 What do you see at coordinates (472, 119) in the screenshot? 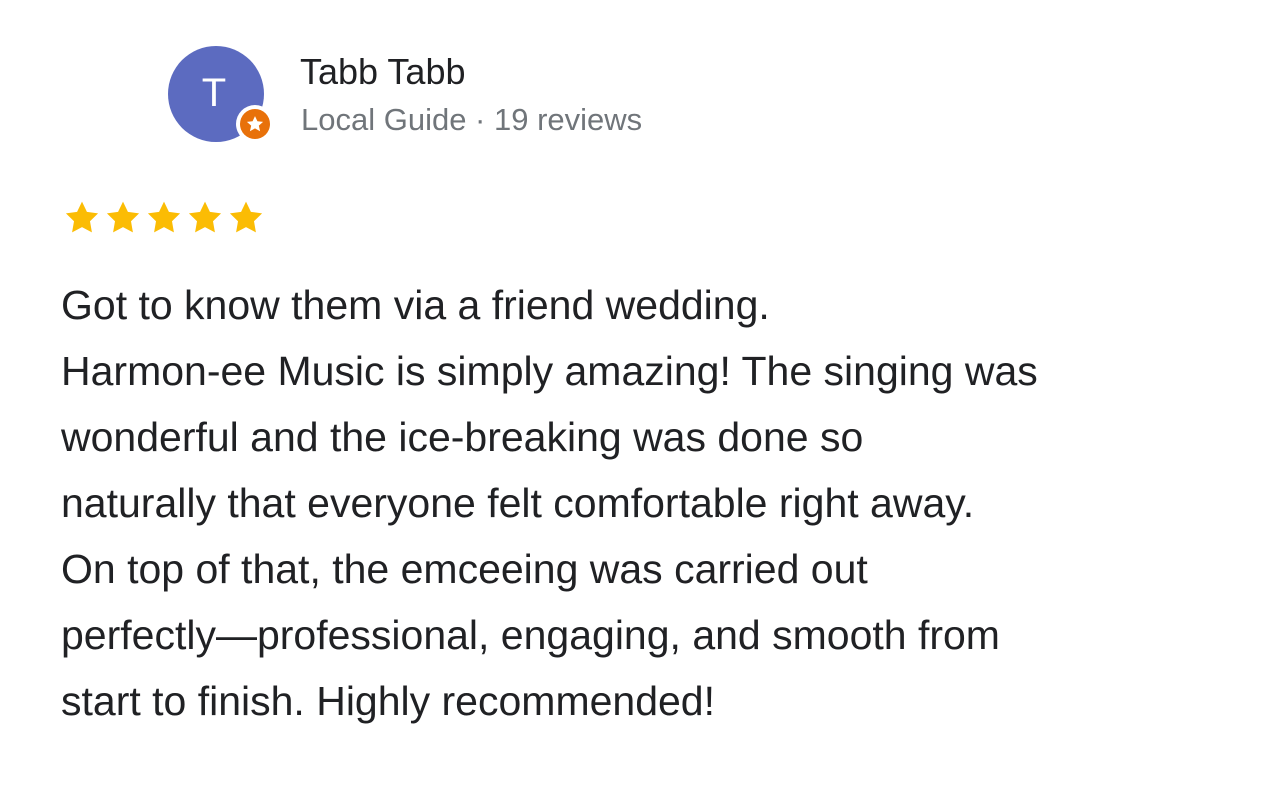
I see `reviewer-meta: Local Guide · 19 reviews` at bounding box center [472, 119].